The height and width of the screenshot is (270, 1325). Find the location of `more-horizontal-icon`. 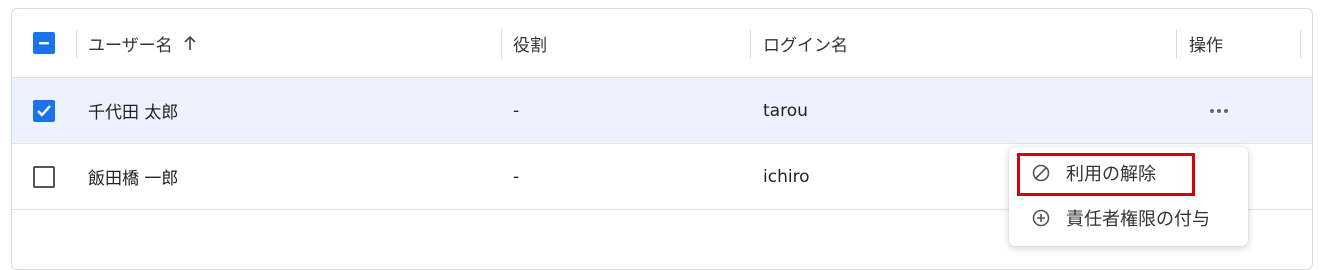

more-horizontal-icon is located at coordinates (1219, 110).